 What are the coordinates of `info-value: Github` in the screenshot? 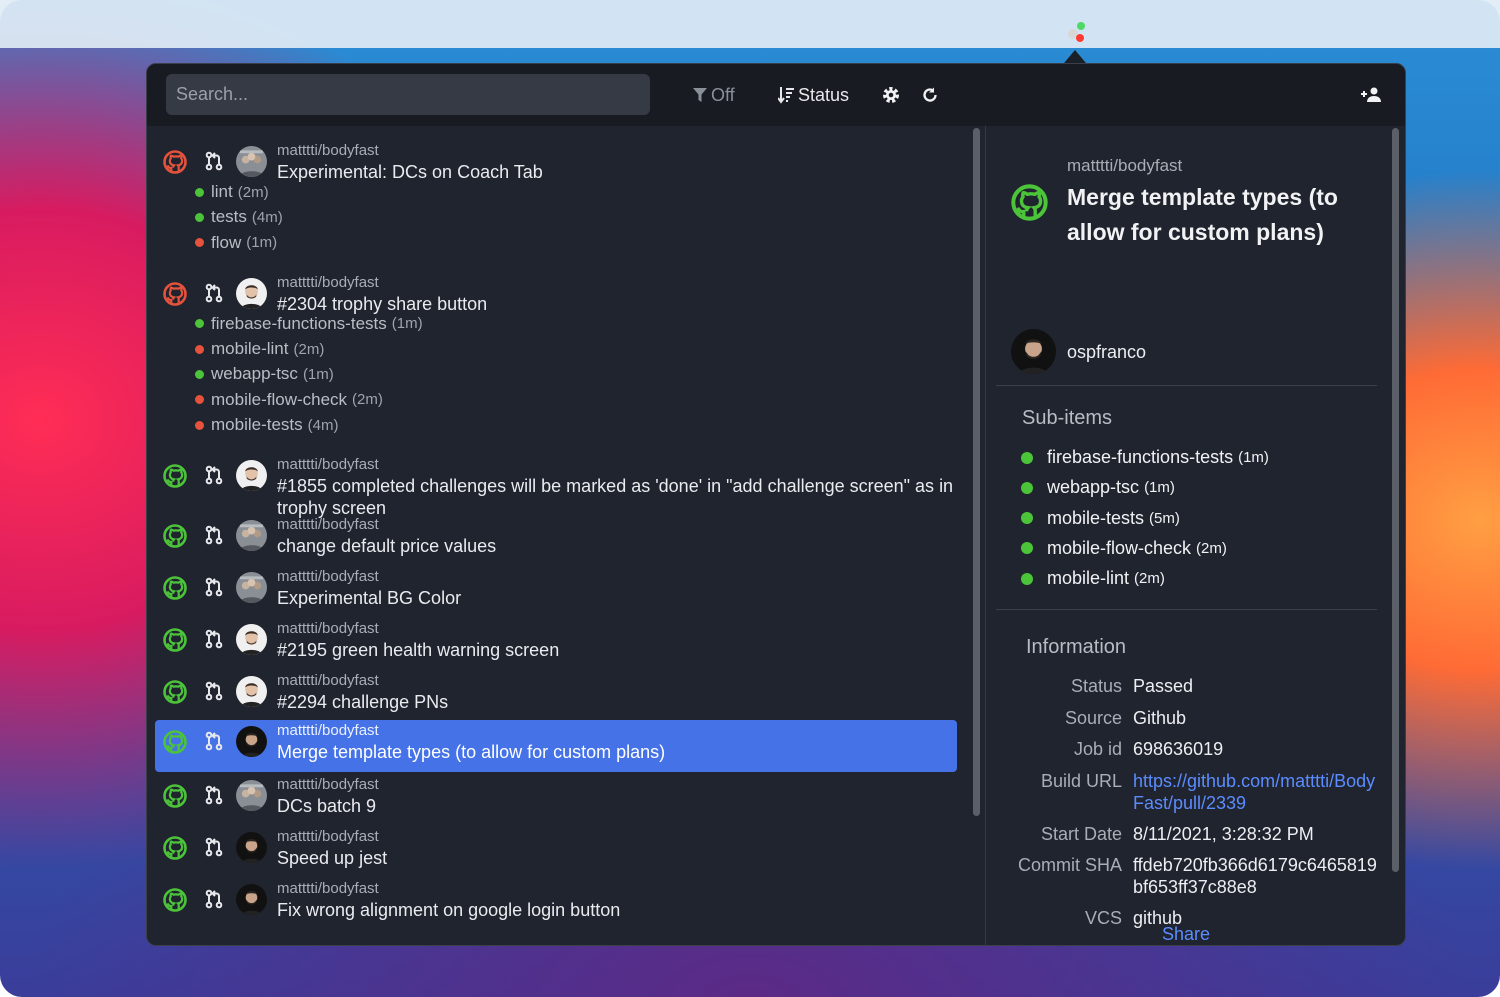 It's located at (1160, 718).